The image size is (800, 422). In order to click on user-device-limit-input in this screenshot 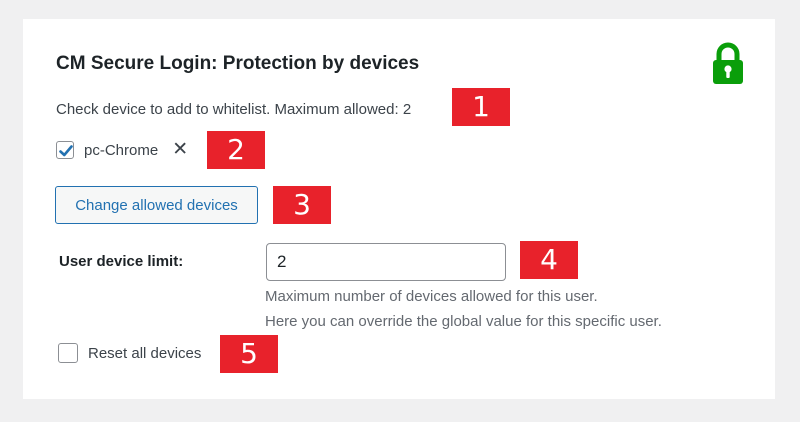, I will do `click(386, 262)`.